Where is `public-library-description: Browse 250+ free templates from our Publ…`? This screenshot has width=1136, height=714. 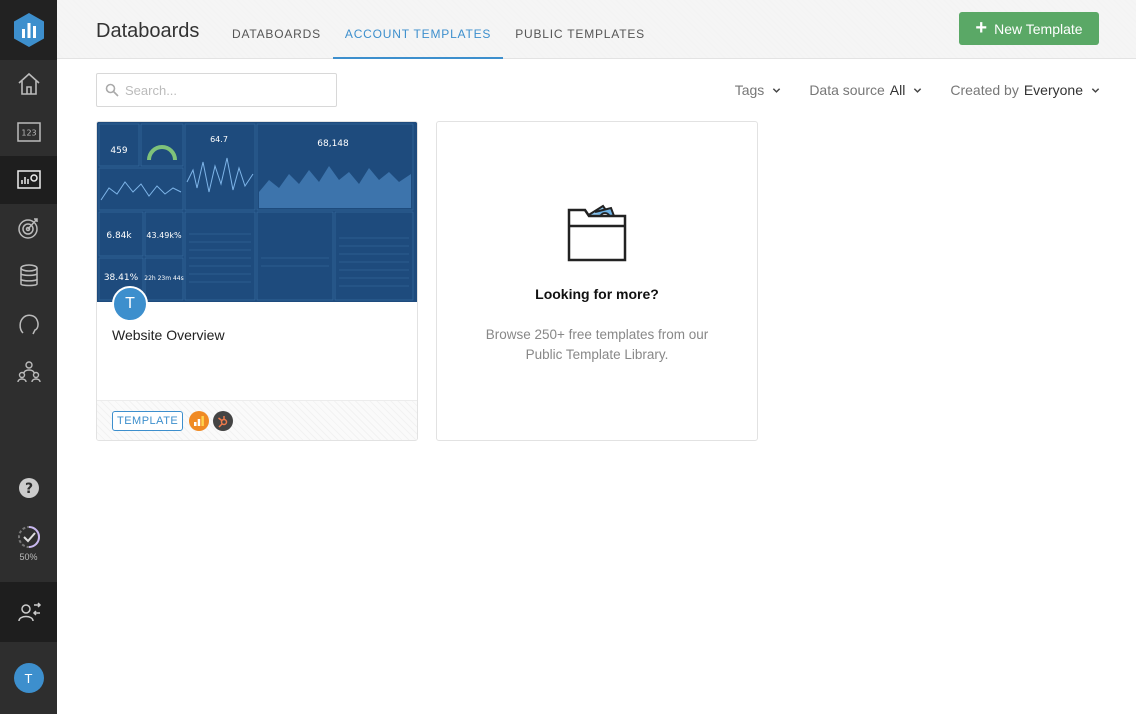
public-library-description: Browse 250+ free templates from our Publ… is located at coordinates (597, 344).